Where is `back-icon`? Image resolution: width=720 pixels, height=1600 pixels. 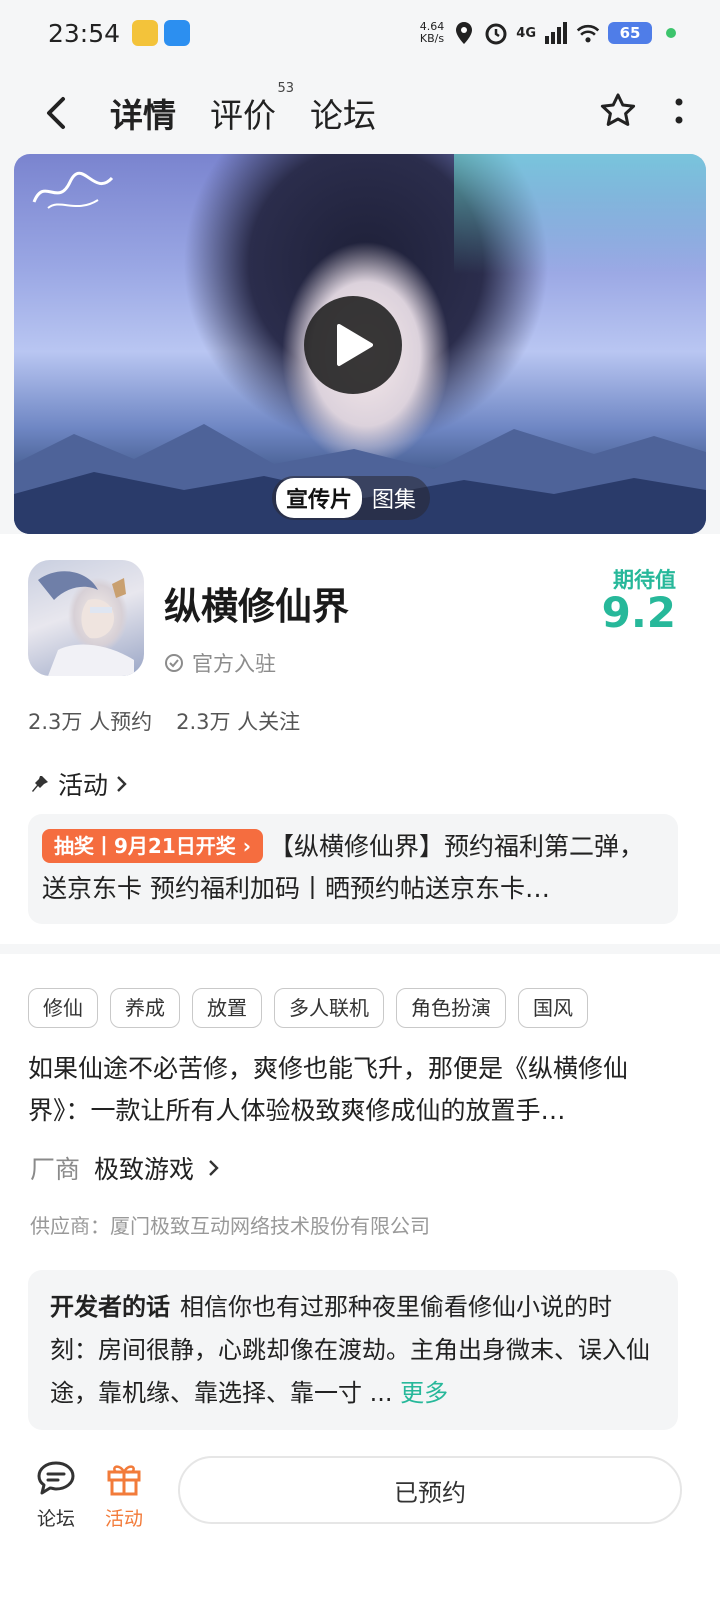 back-icon is located at coordinates (56, 113).